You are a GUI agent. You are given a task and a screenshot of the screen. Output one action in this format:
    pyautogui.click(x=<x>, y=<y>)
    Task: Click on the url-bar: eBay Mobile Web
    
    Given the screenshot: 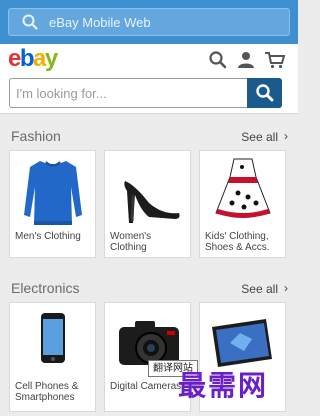 What is the action you would take?
    pyautogui.click(x=149, y=22)
    